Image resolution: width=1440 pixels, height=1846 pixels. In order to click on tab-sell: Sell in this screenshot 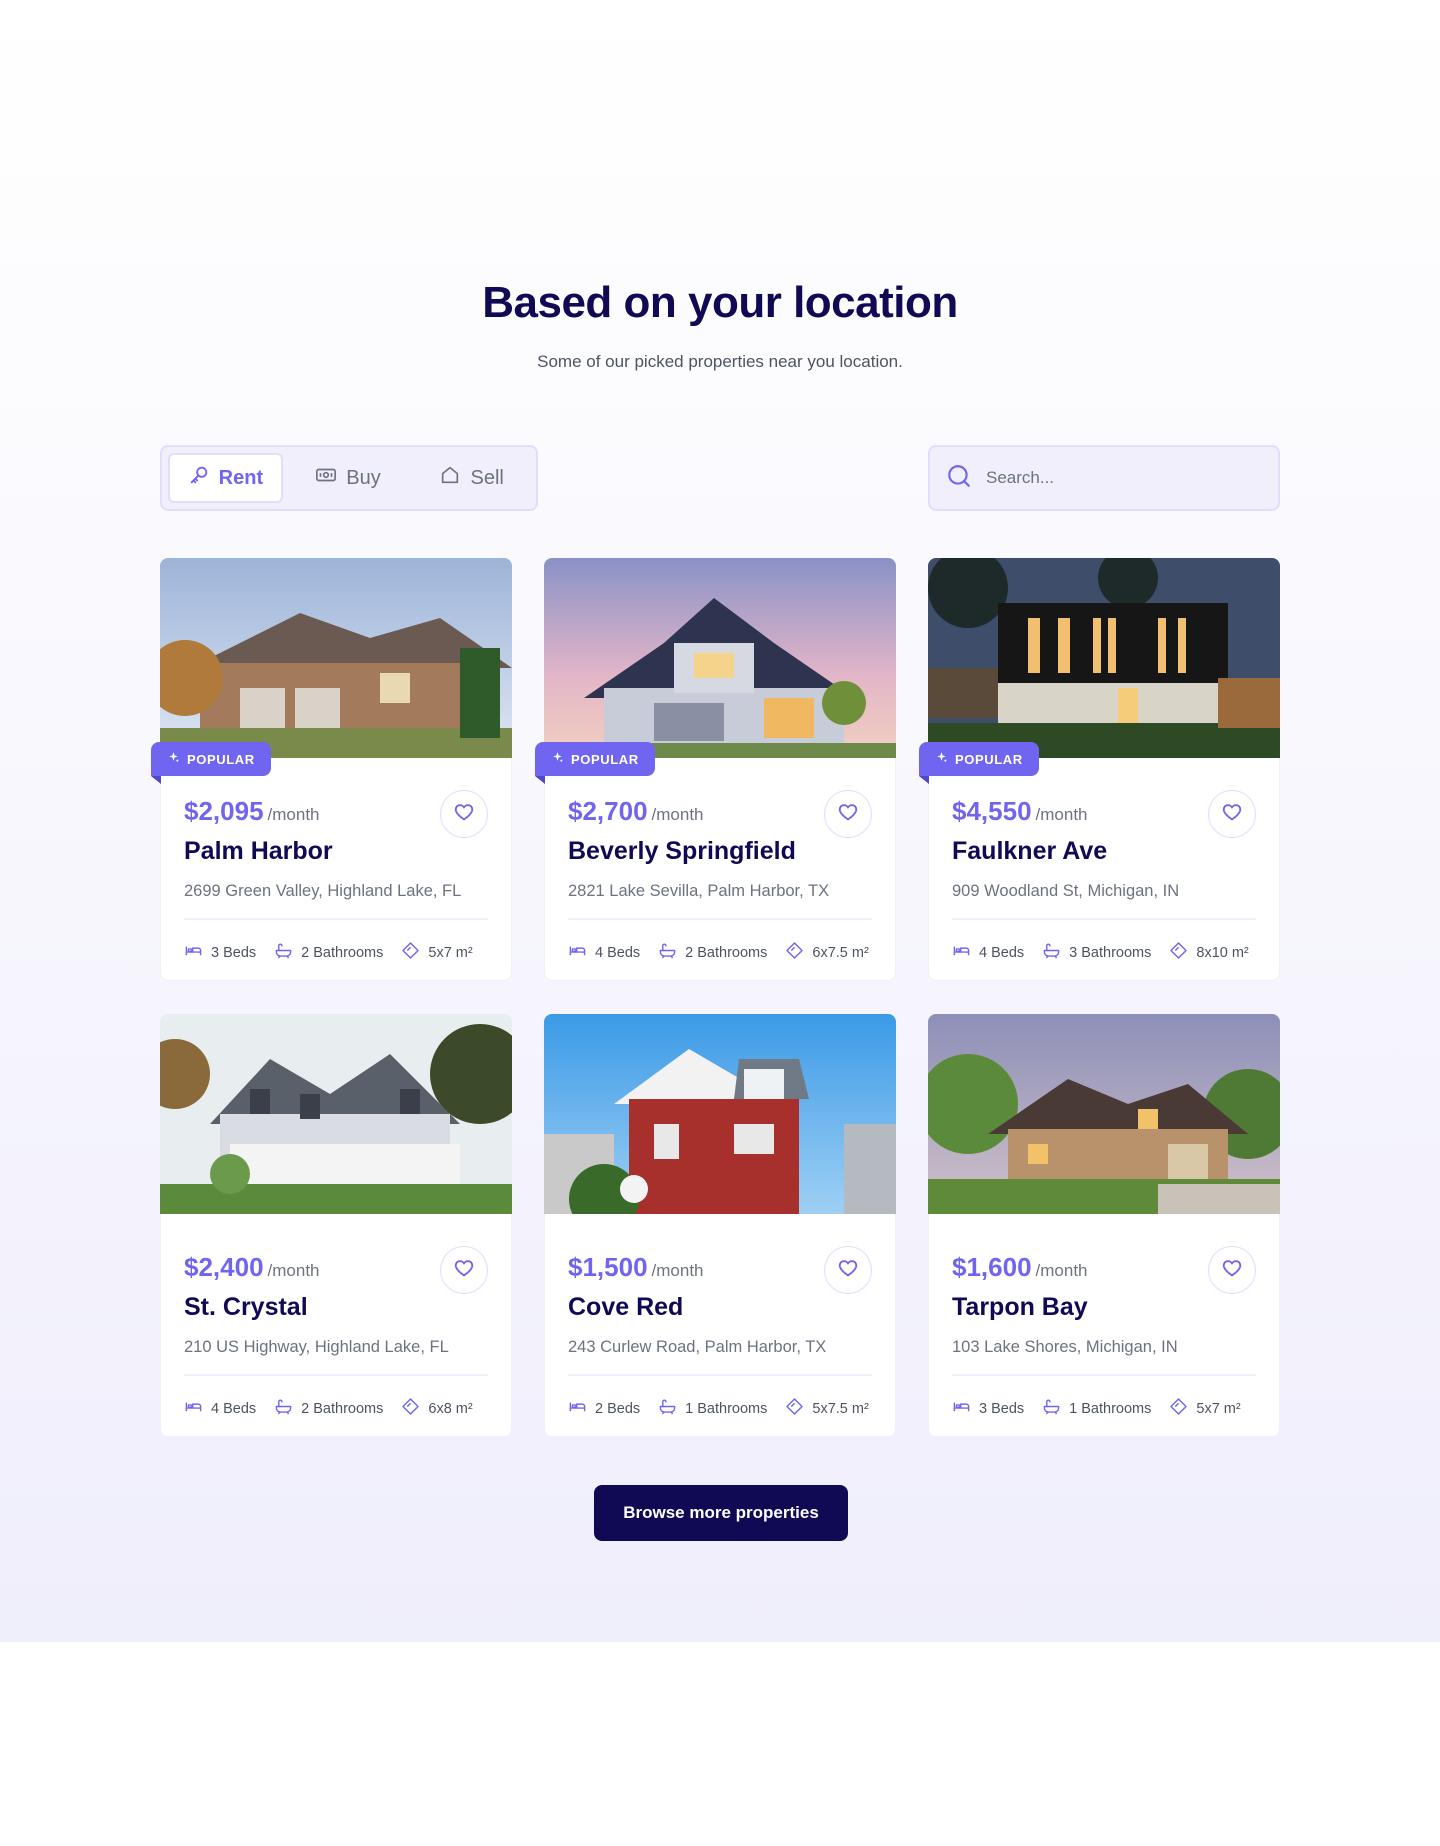, I will do `click(471, 478)`.